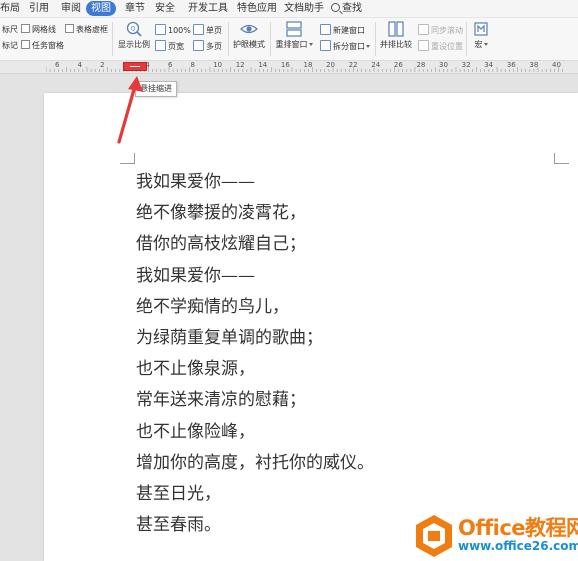 This screenshot has height=561, width=578. What do you see at coordinates (423, 29) in the screenshot?
I see `sync-scroll-icon` at bounding box center [423, 29].